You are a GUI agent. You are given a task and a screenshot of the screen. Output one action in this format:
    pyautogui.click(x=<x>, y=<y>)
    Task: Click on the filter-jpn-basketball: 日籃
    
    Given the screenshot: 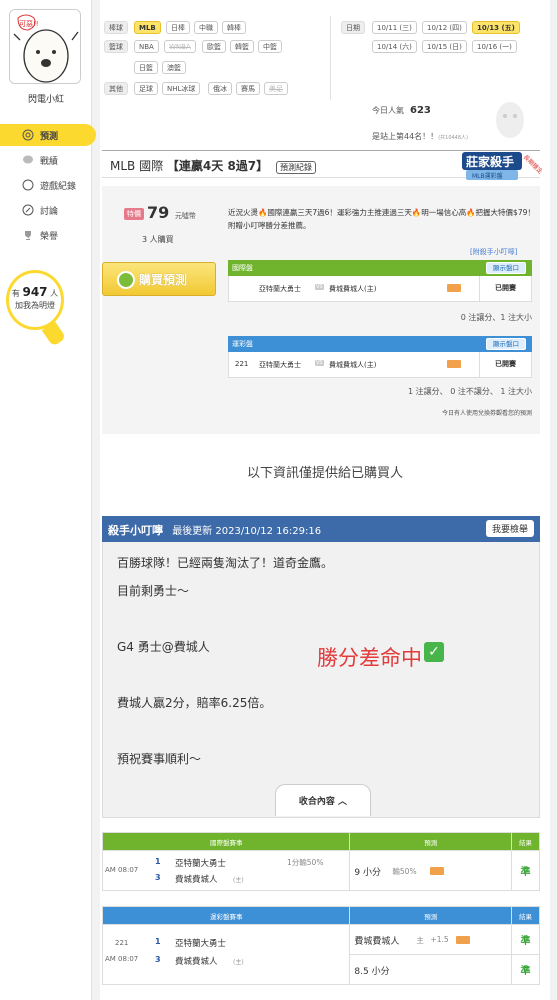 What is the action you would take?
    pyautogui.click(x=146, y=67)
    